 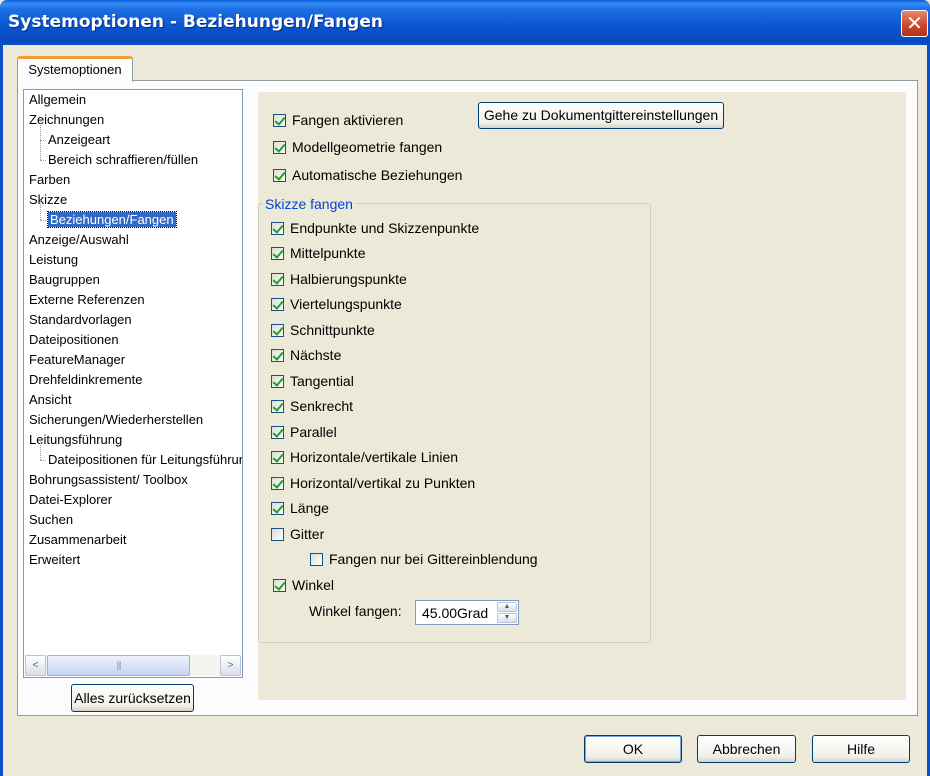 I want to click on snap-option: Gitter, so click(x=297, y=534).